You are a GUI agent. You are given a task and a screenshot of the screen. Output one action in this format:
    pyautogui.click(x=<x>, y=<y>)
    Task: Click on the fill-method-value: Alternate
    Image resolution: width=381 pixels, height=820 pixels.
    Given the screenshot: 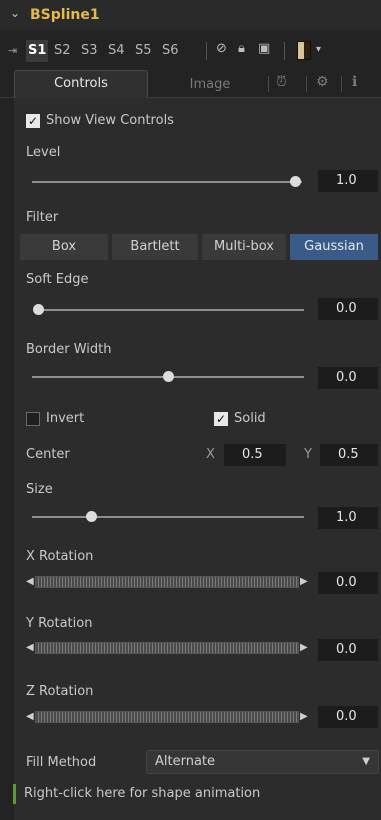 What is the action you would take?
    pyautogui.click(x=185, y=761)
    